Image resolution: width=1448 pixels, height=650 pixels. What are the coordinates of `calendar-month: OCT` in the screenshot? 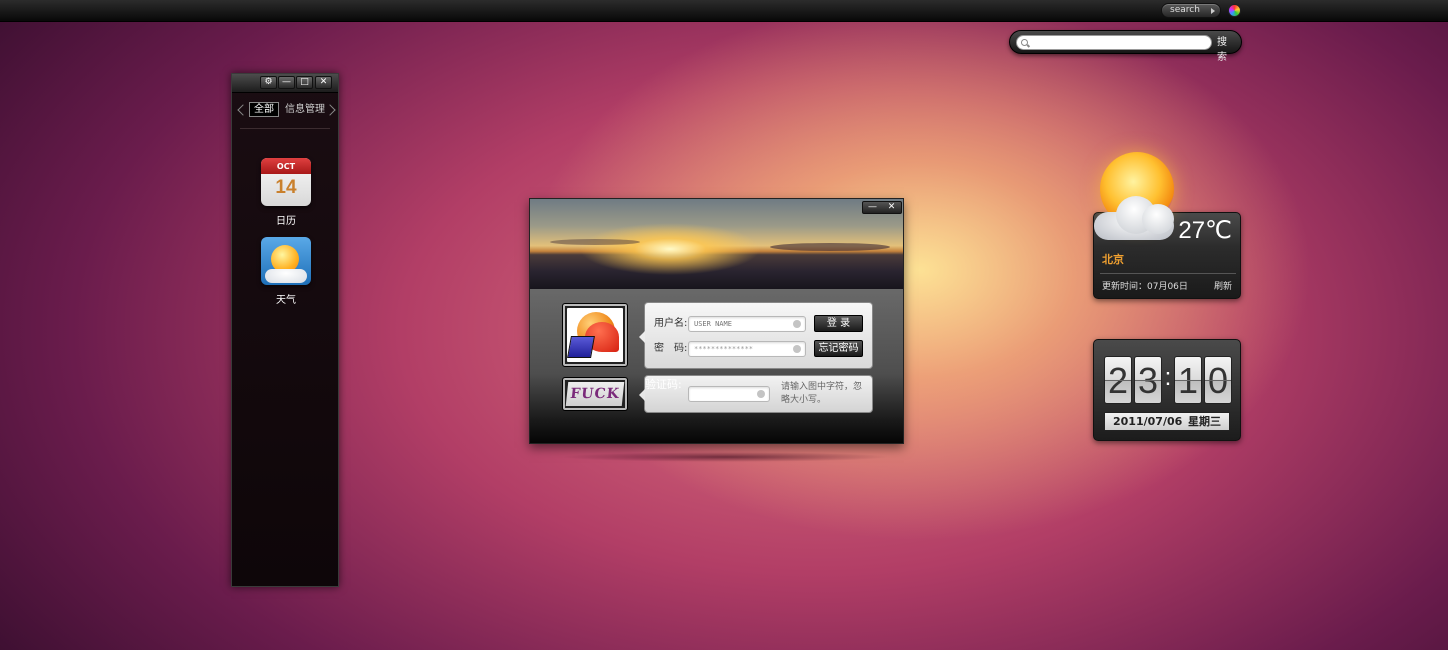 It's located at (286, 166).